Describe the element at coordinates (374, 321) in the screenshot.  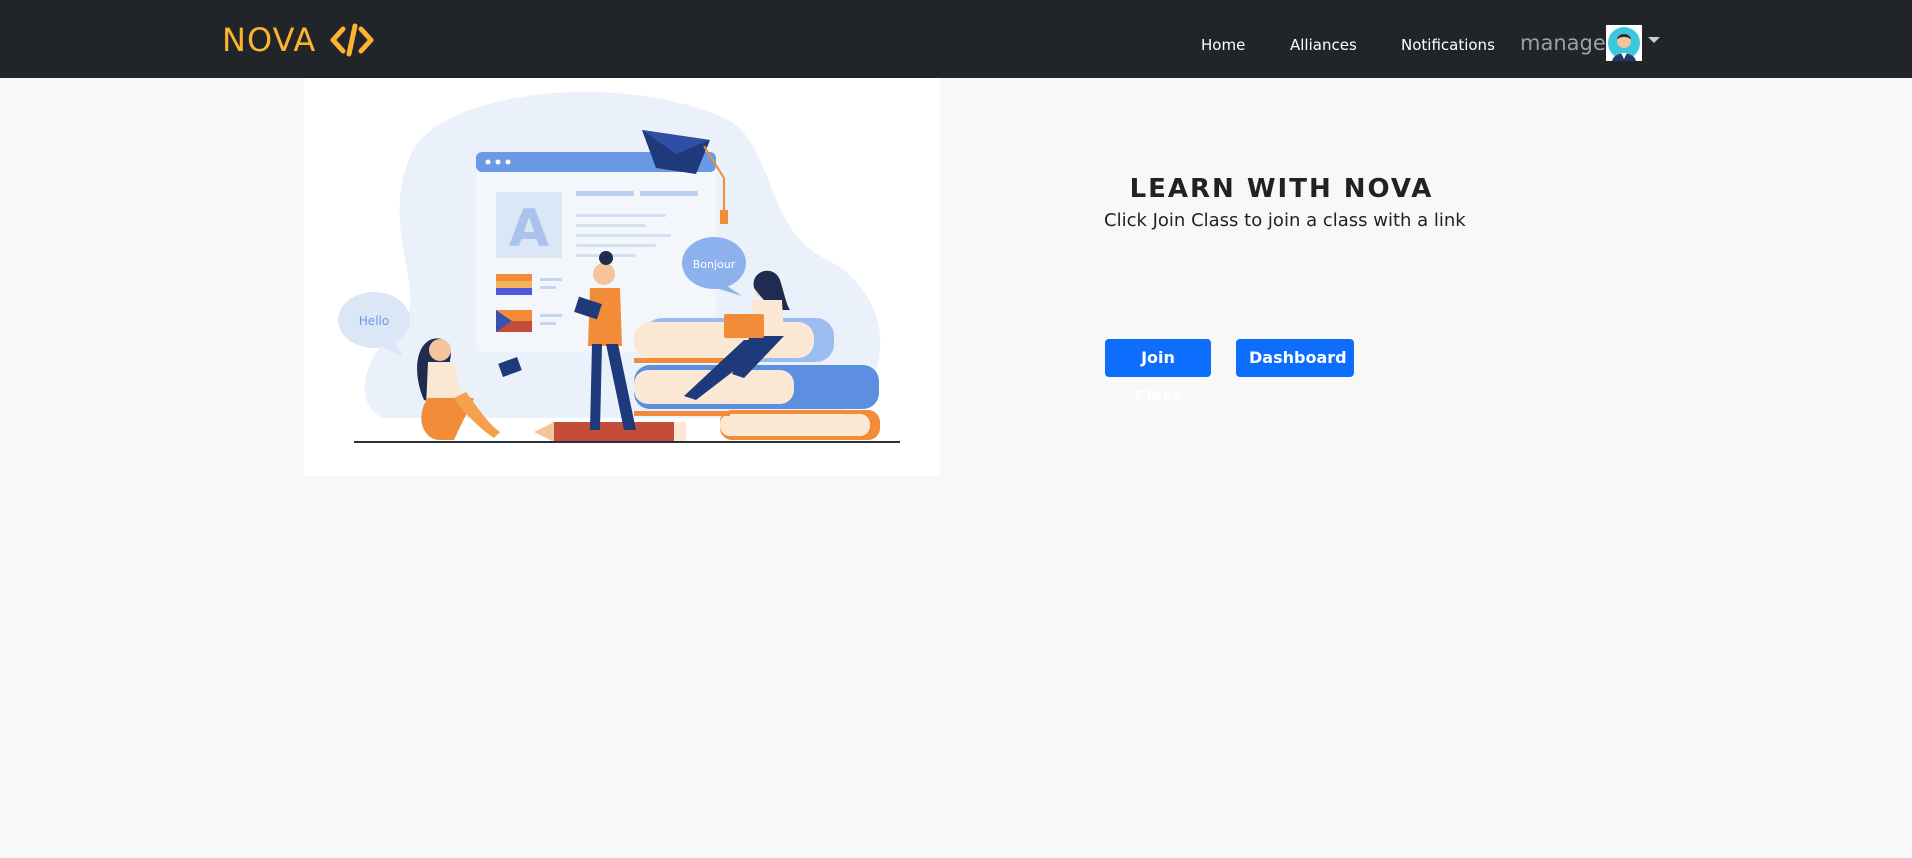
I see `svg-text: Hello` at that location.